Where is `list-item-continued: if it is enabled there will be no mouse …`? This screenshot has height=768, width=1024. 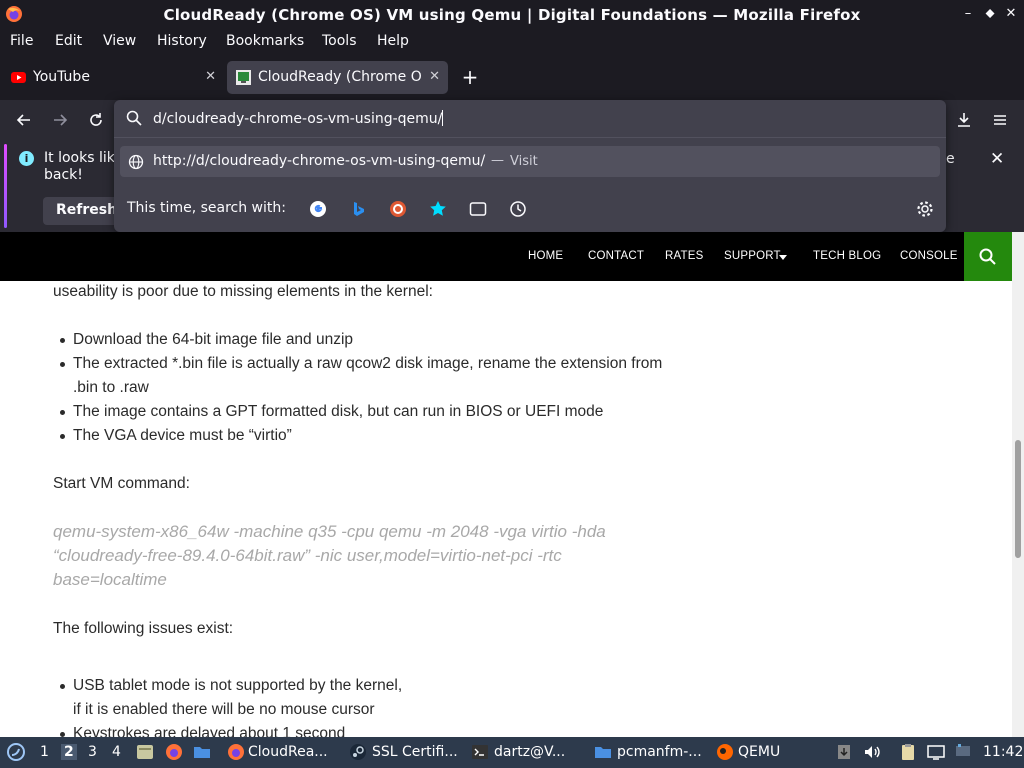 list-item-continued: if it is enabled there will be no mouse … is located at coordinates (224, 709).